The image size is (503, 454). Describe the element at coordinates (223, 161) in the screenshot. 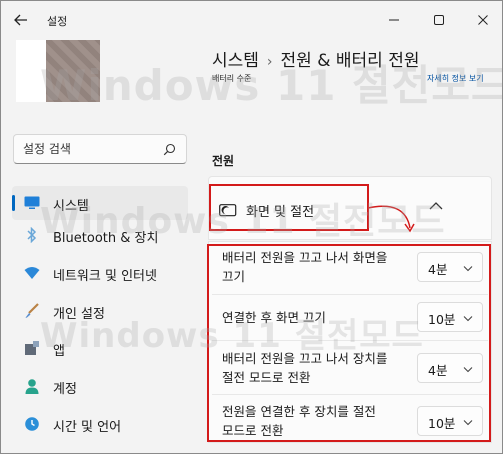

I see `section-title-power: 전원` at that location.